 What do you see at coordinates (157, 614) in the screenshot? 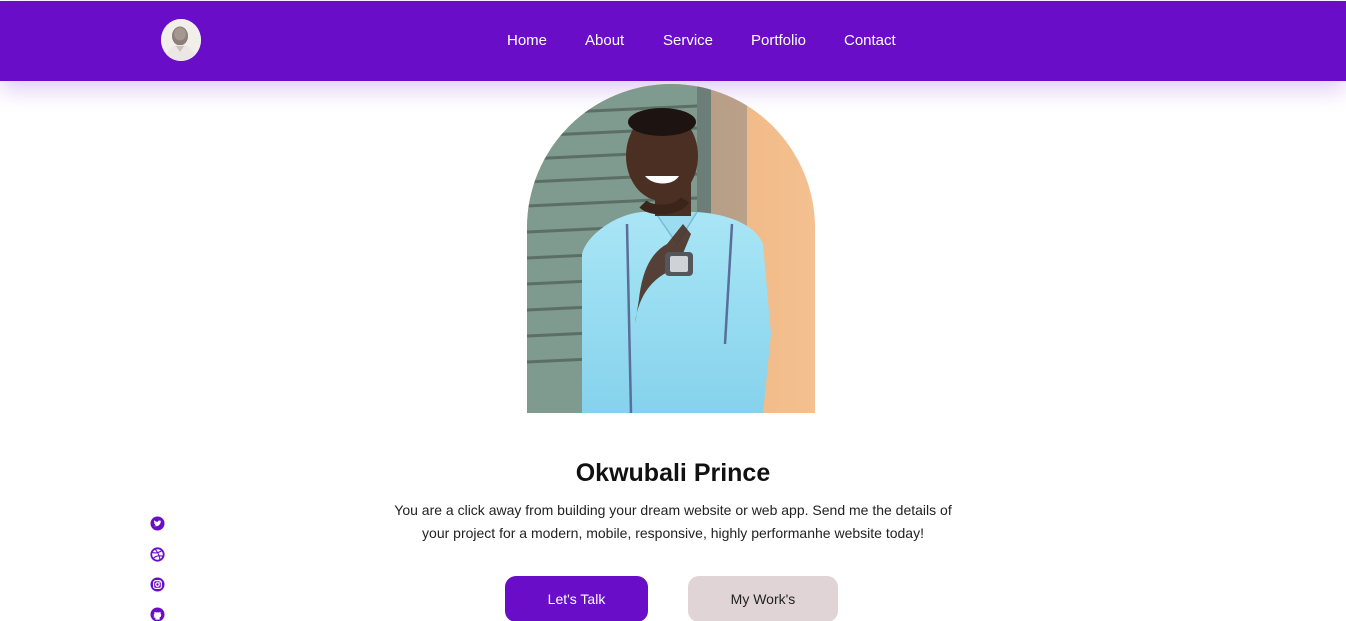
I see `github-icon` at bounding box center [157, 614].